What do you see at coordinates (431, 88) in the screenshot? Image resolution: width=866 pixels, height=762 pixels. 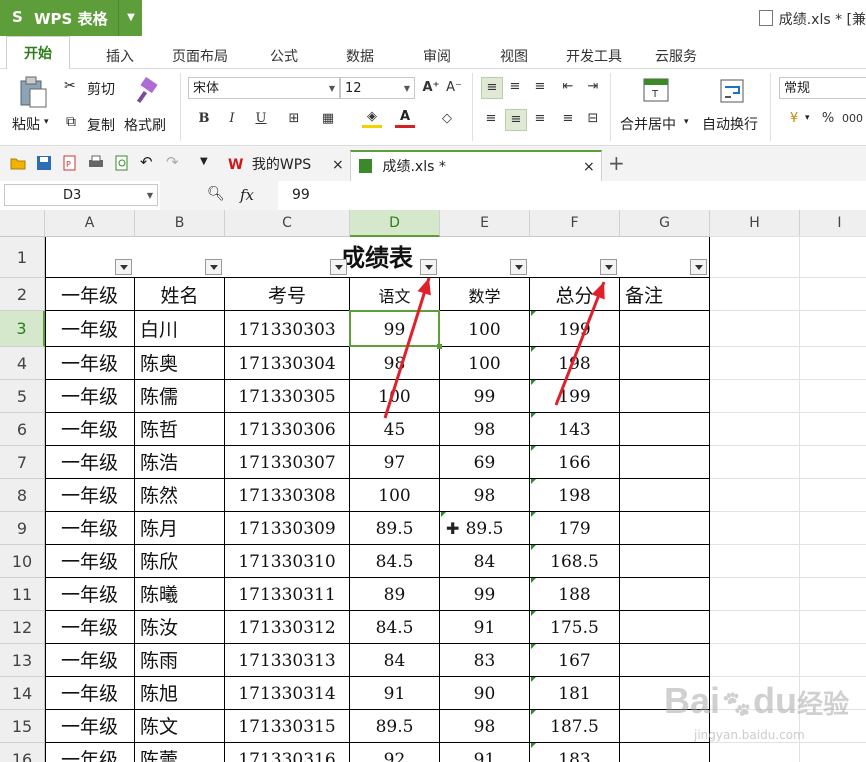 I see `increase-font-icon: A⁺` at bounding box center [431, 88].